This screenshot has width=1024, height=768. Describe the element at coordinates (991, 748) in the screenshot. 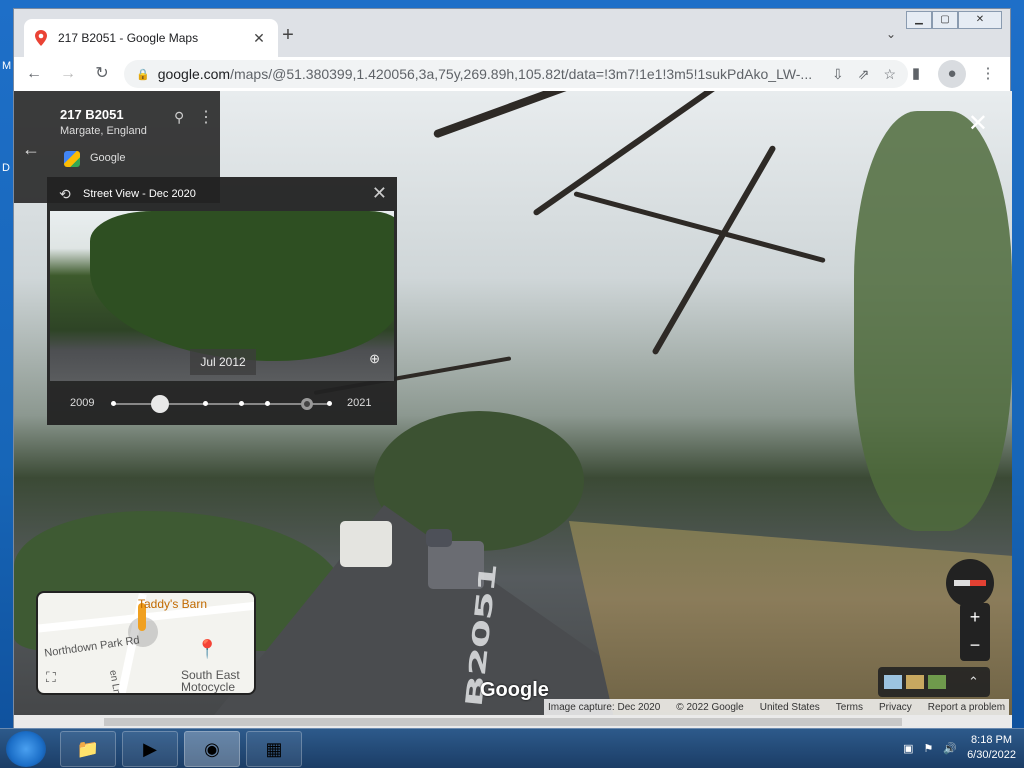

I see `clock: 8:18 PM 6/30/2022` at that location.